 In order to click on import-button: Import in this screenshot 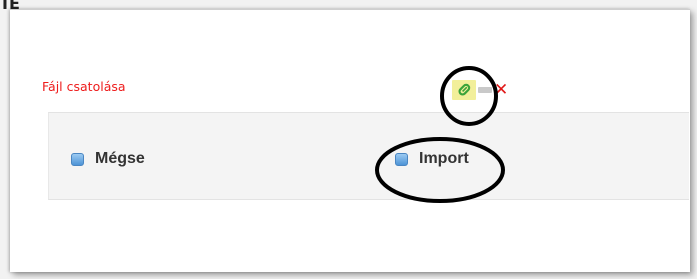, I will do `click(432, 159)`.